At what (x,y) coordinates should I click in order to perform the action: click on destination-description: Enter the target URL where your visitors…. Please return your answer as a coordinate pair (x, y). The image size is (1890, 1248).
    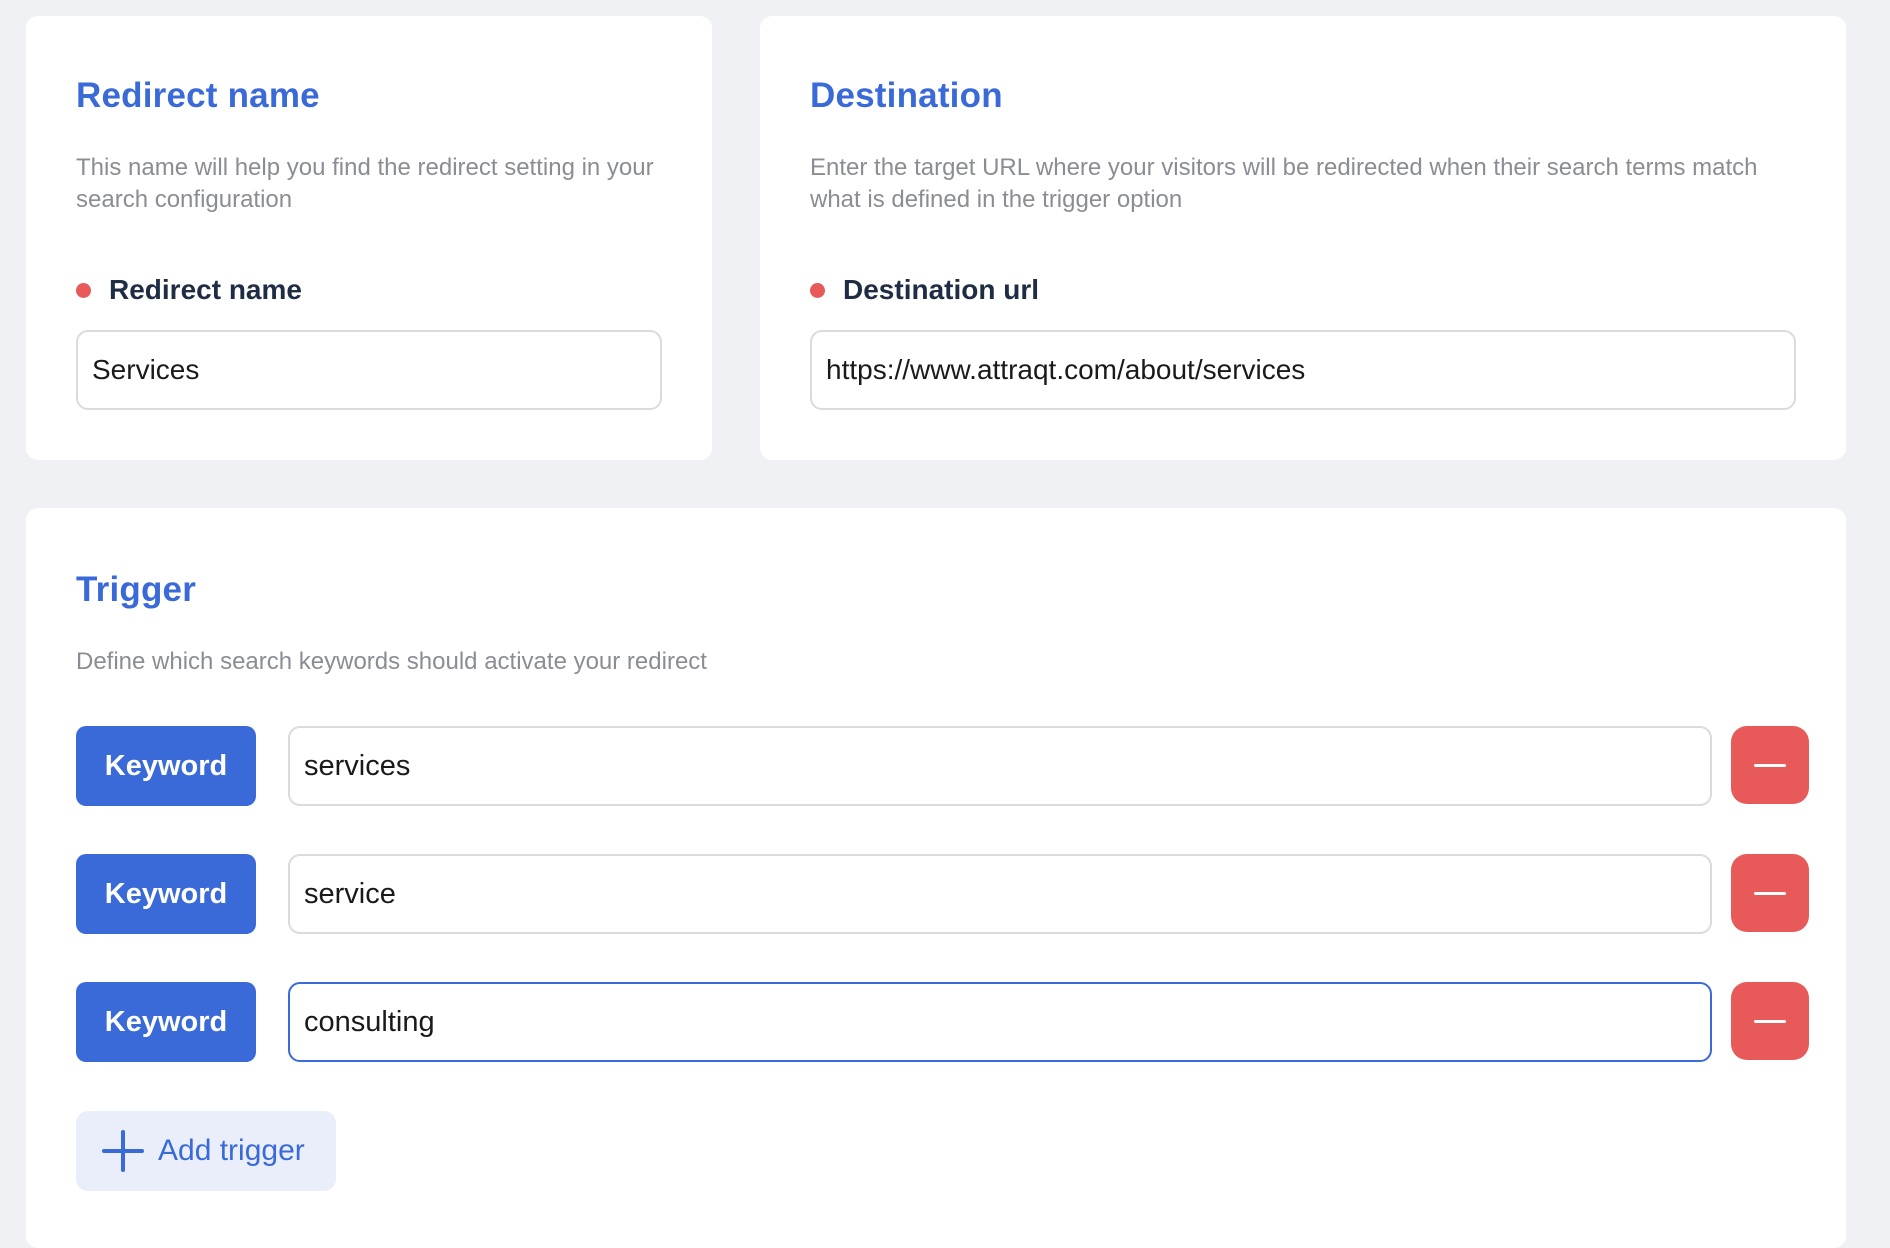
    Looking at the image, I should click on (1284, 183).